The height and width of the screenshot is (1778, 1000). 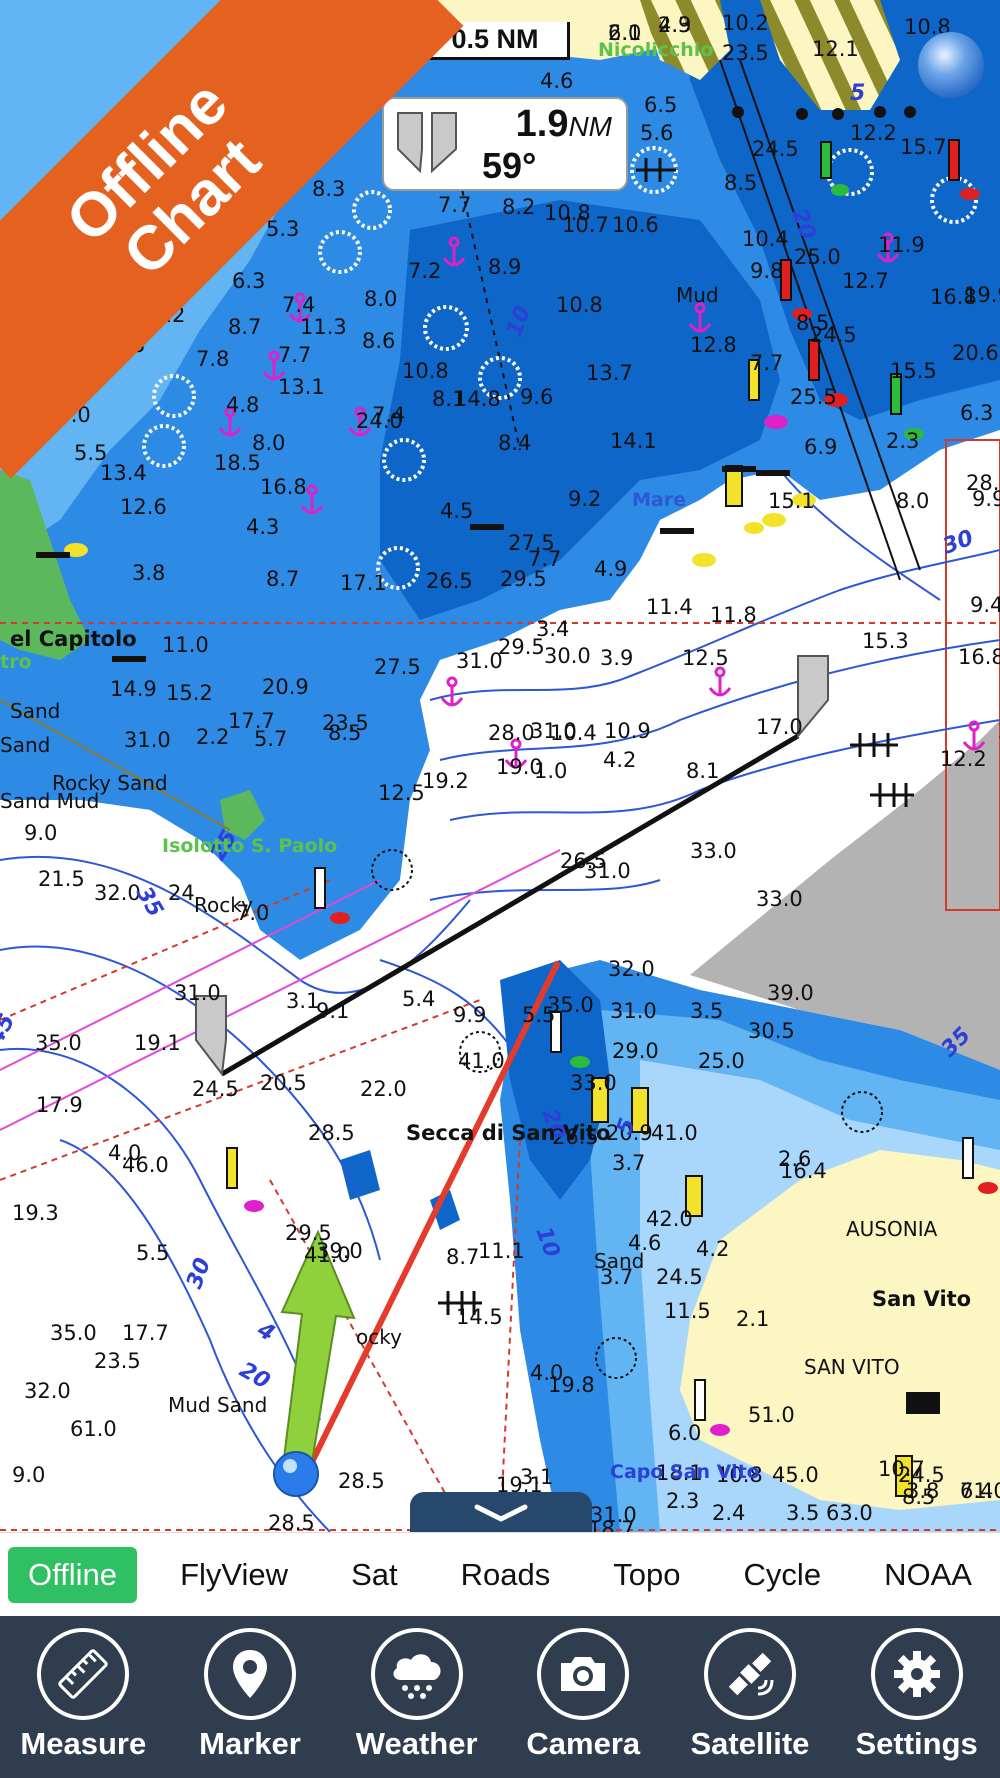 What do you see at coordinates (328, 189) in the screenshot?
I see `depth-sounding: 8.3` at bounding box center [328, 189].